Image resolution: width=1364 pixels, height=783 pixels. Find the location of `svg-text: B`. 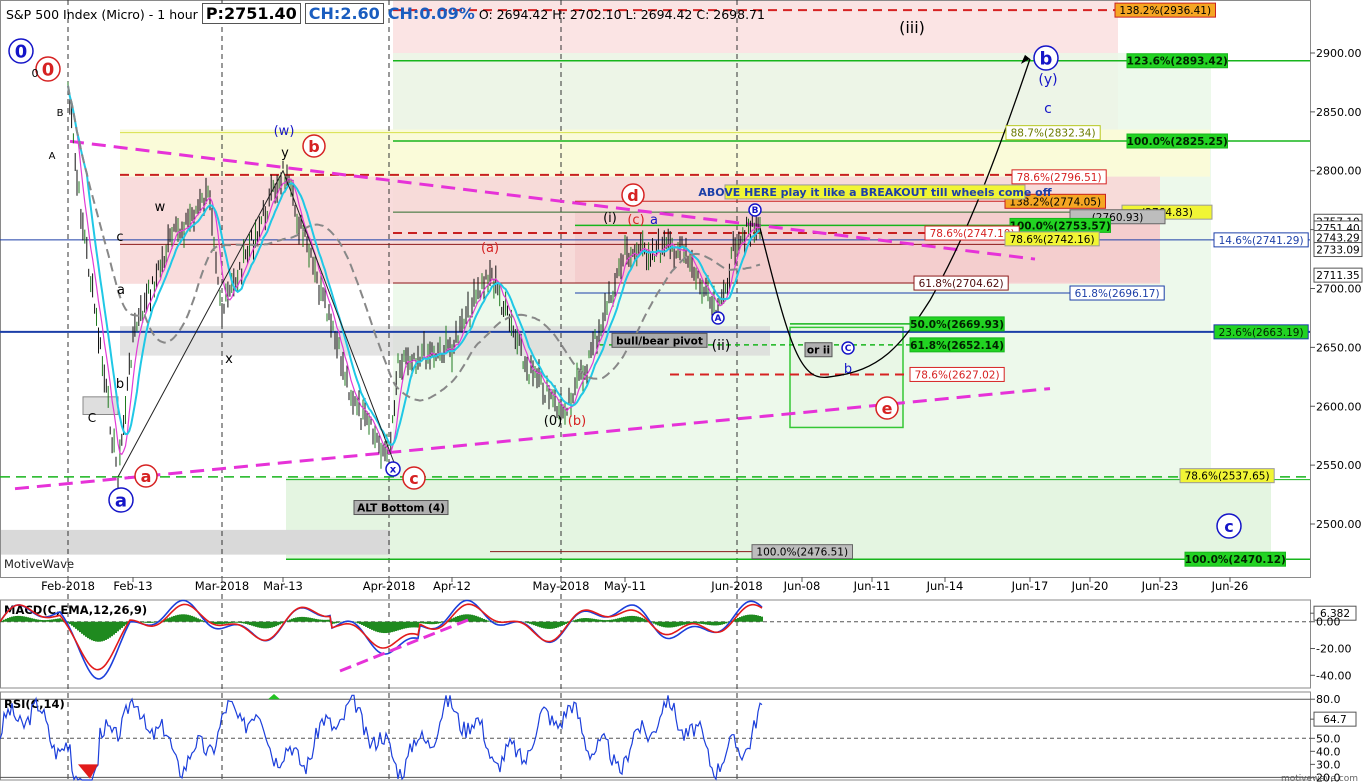

svg-text: B is located at coordinates (755, 211).